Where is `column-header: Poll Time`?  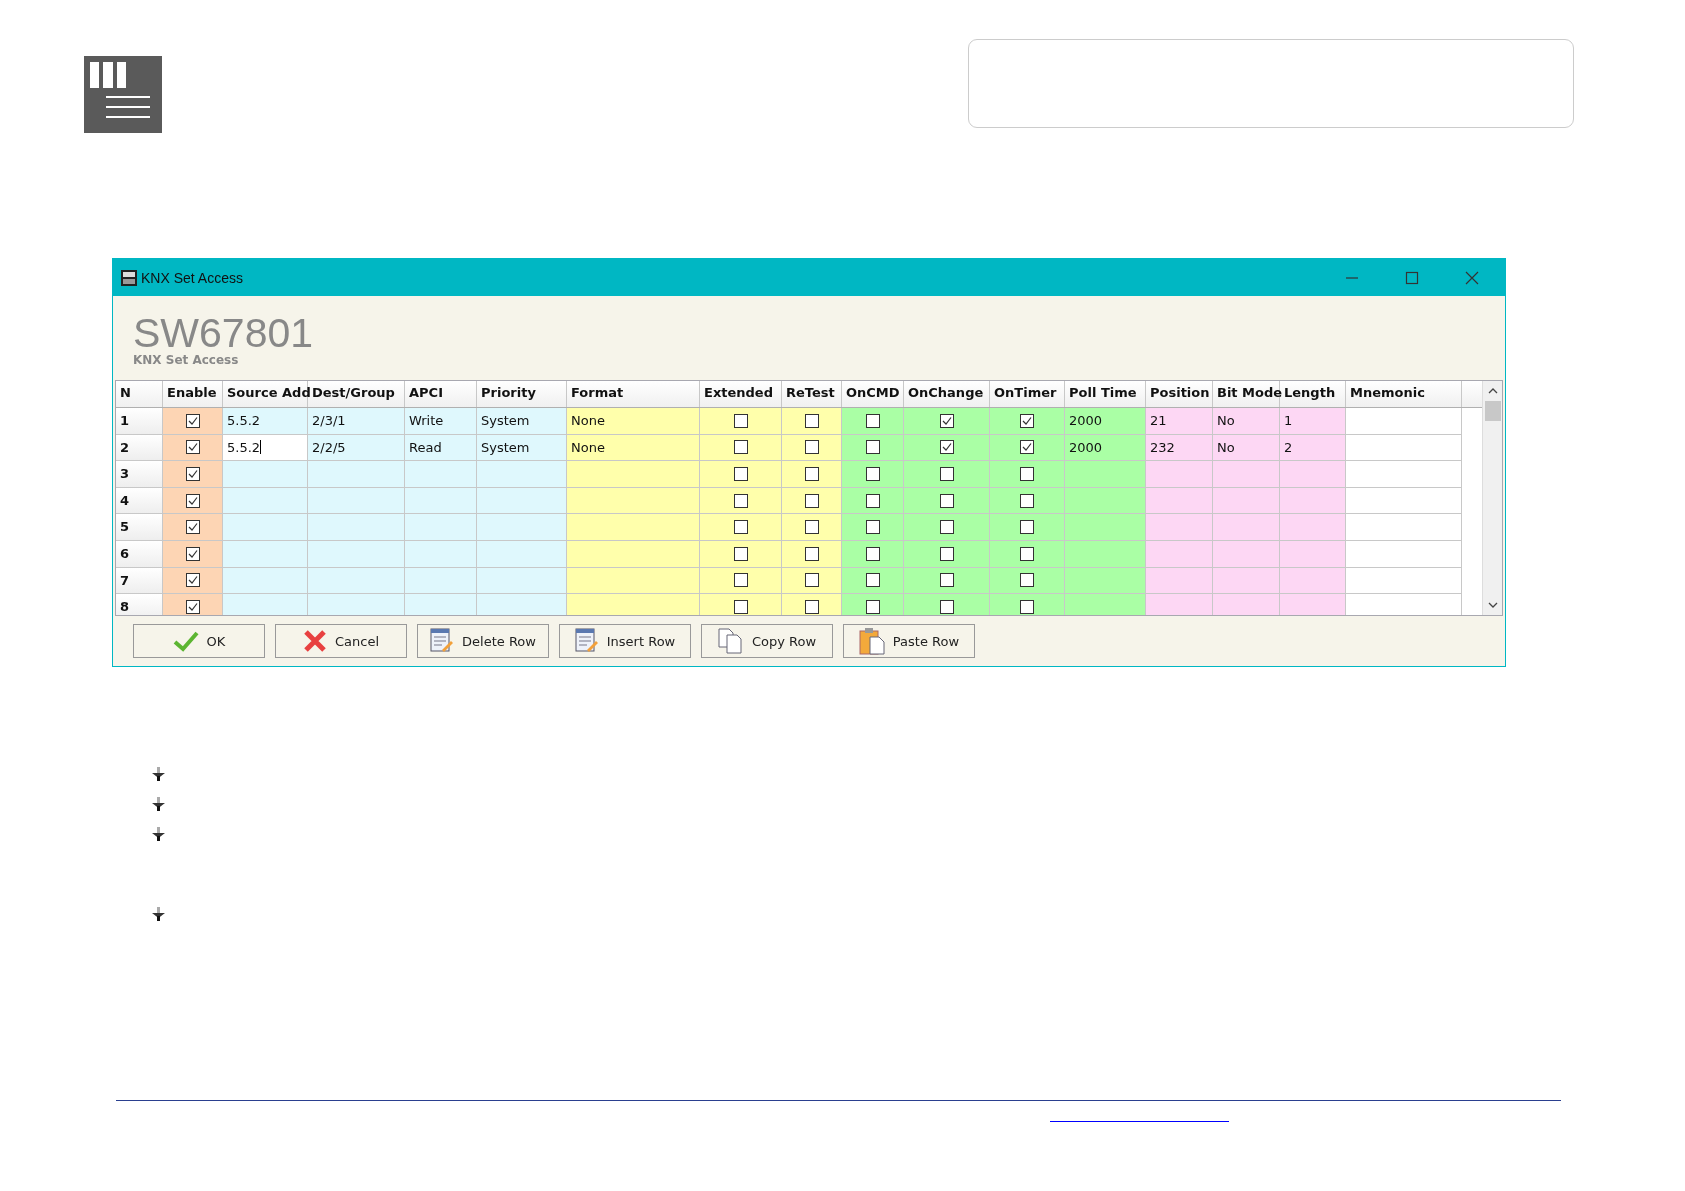 column-header: Poll Time is located at coordinates (1105, 394).